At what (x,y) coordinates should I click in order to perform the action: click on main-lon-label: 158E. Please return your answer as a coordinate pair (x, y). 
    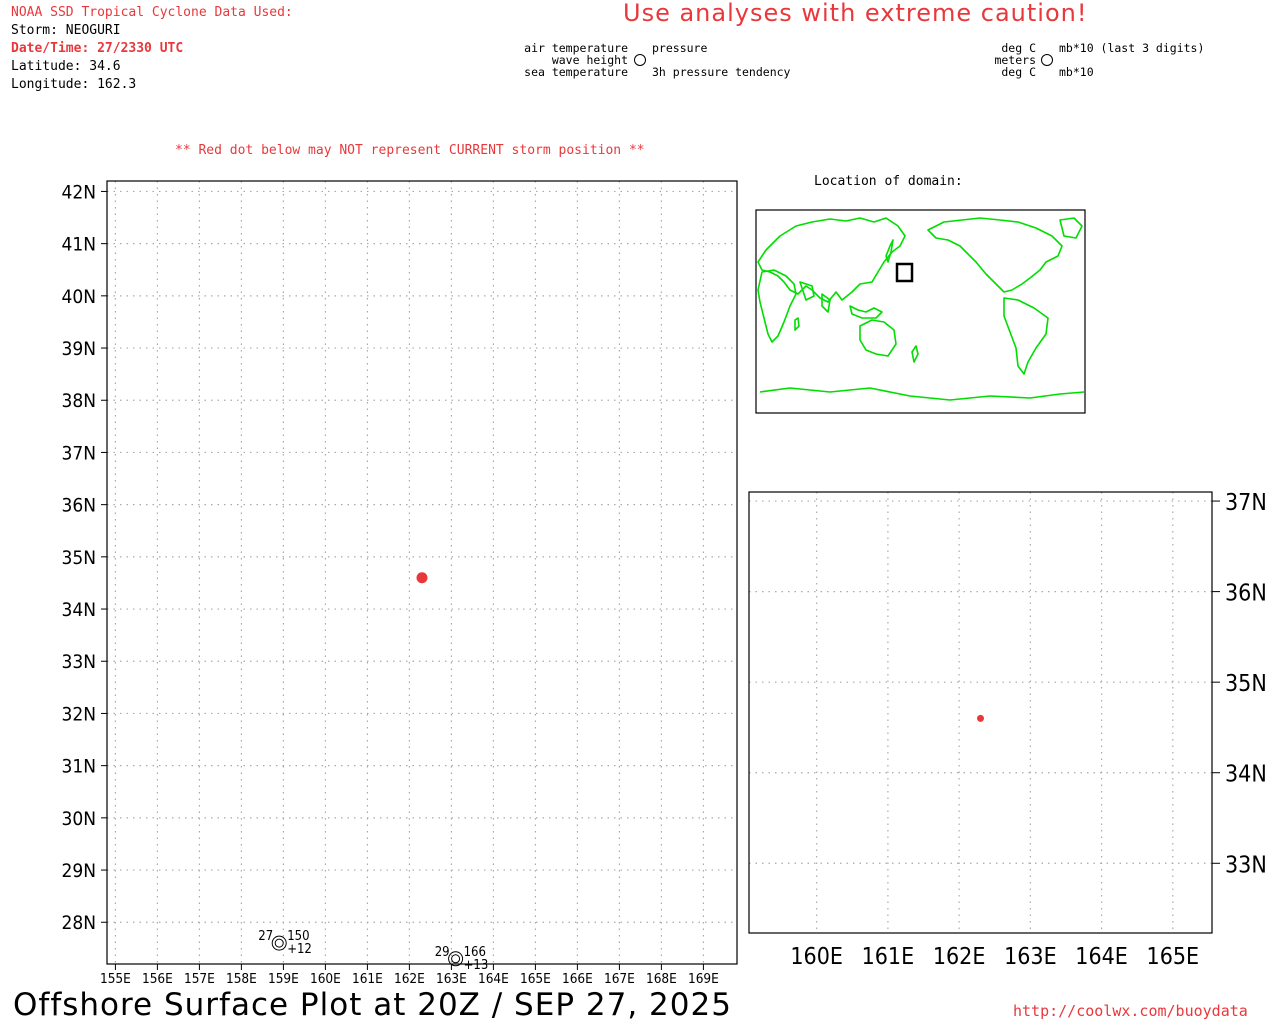
    Looking at the image, I should click on (241, 979).